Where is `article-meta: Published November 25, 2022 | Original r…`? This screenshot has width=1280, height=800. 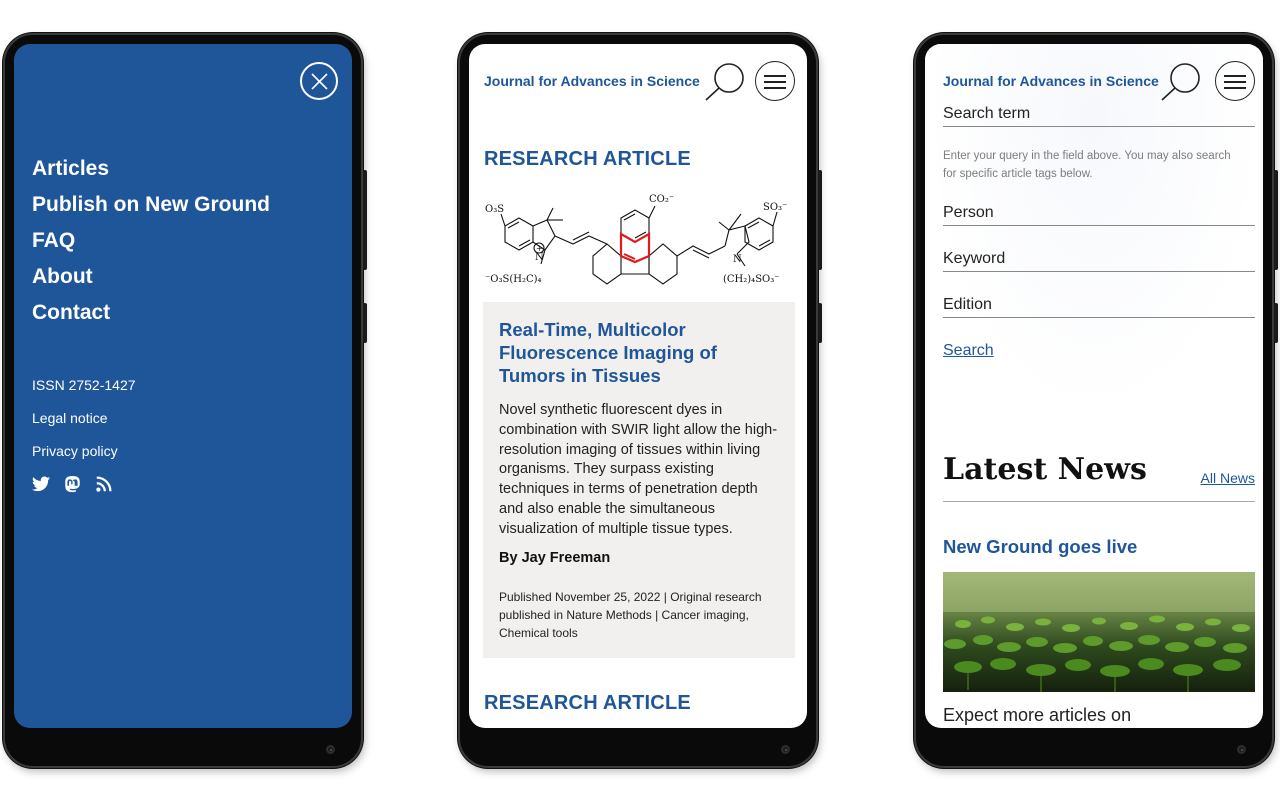 article-meta: Published November 25, 2022 | Original r… is located at coordinates (630, 615).